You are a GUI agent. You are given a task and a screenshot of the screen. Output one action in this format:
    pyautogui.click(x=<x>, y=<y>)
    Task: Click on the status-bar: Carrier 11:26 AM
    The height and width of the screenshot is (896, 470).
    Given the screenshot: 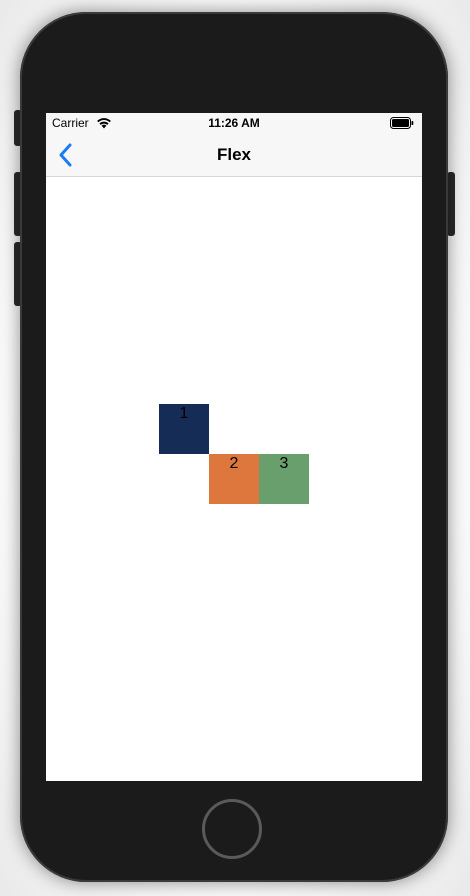 What is the action you would take?
    pyautogui.click(x=234, y=123)
    